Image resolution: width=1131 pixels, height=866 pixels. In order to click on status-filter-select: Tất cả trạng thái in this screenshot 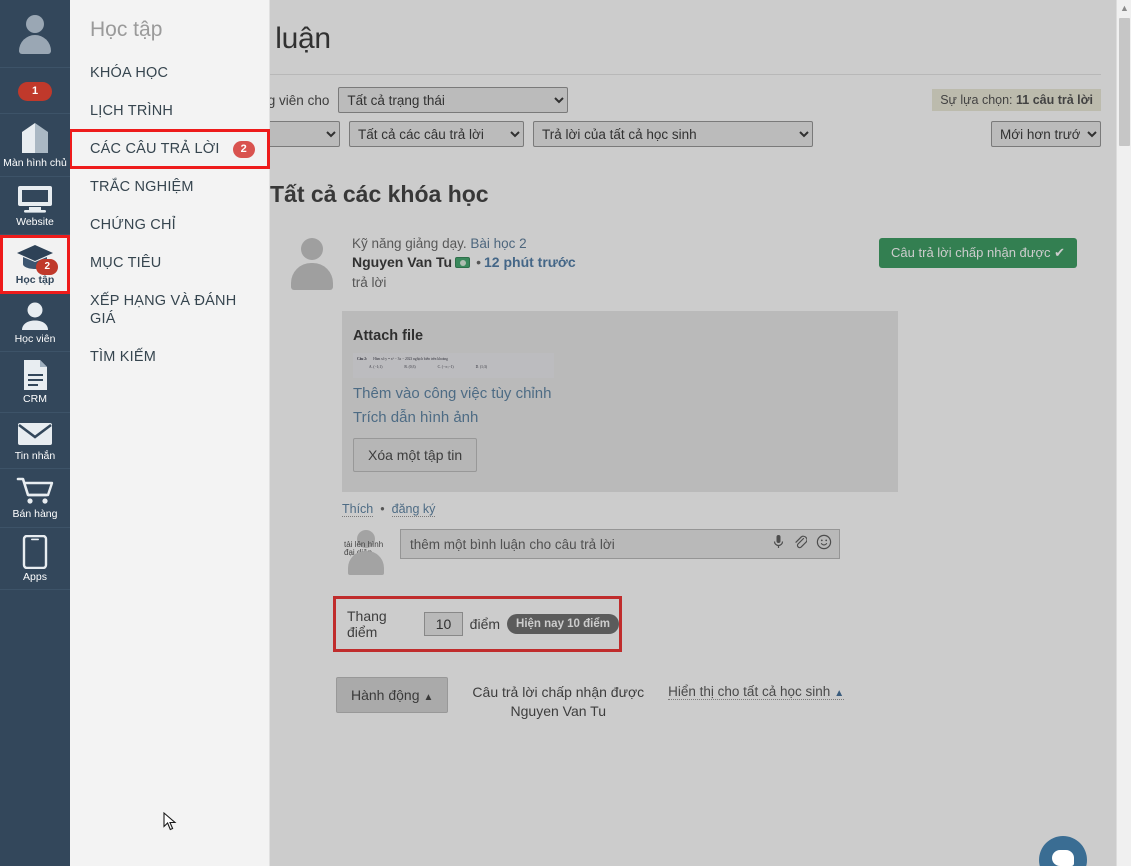, I will do `click(453, 100)`.